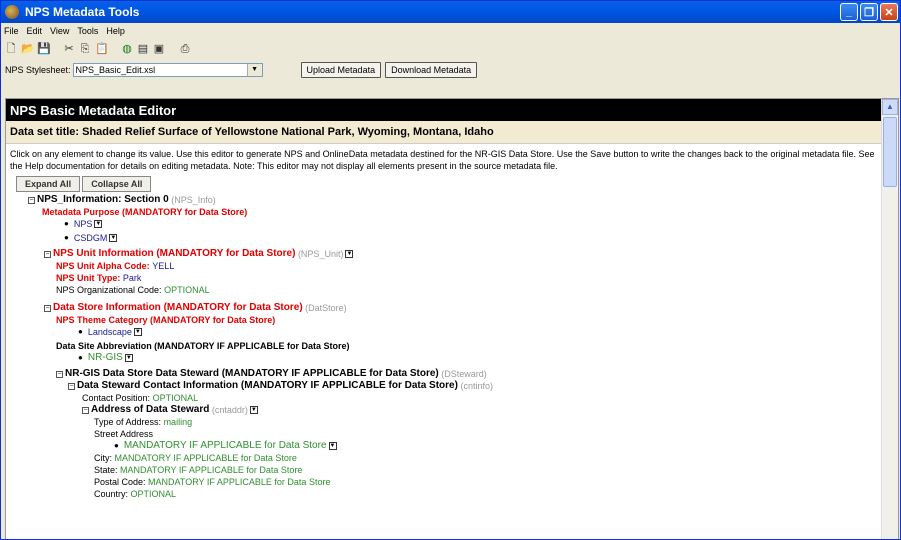  Describe the element at coordinates (28, 49) in the screenshot. I see `open-icon: 📂` at that location.